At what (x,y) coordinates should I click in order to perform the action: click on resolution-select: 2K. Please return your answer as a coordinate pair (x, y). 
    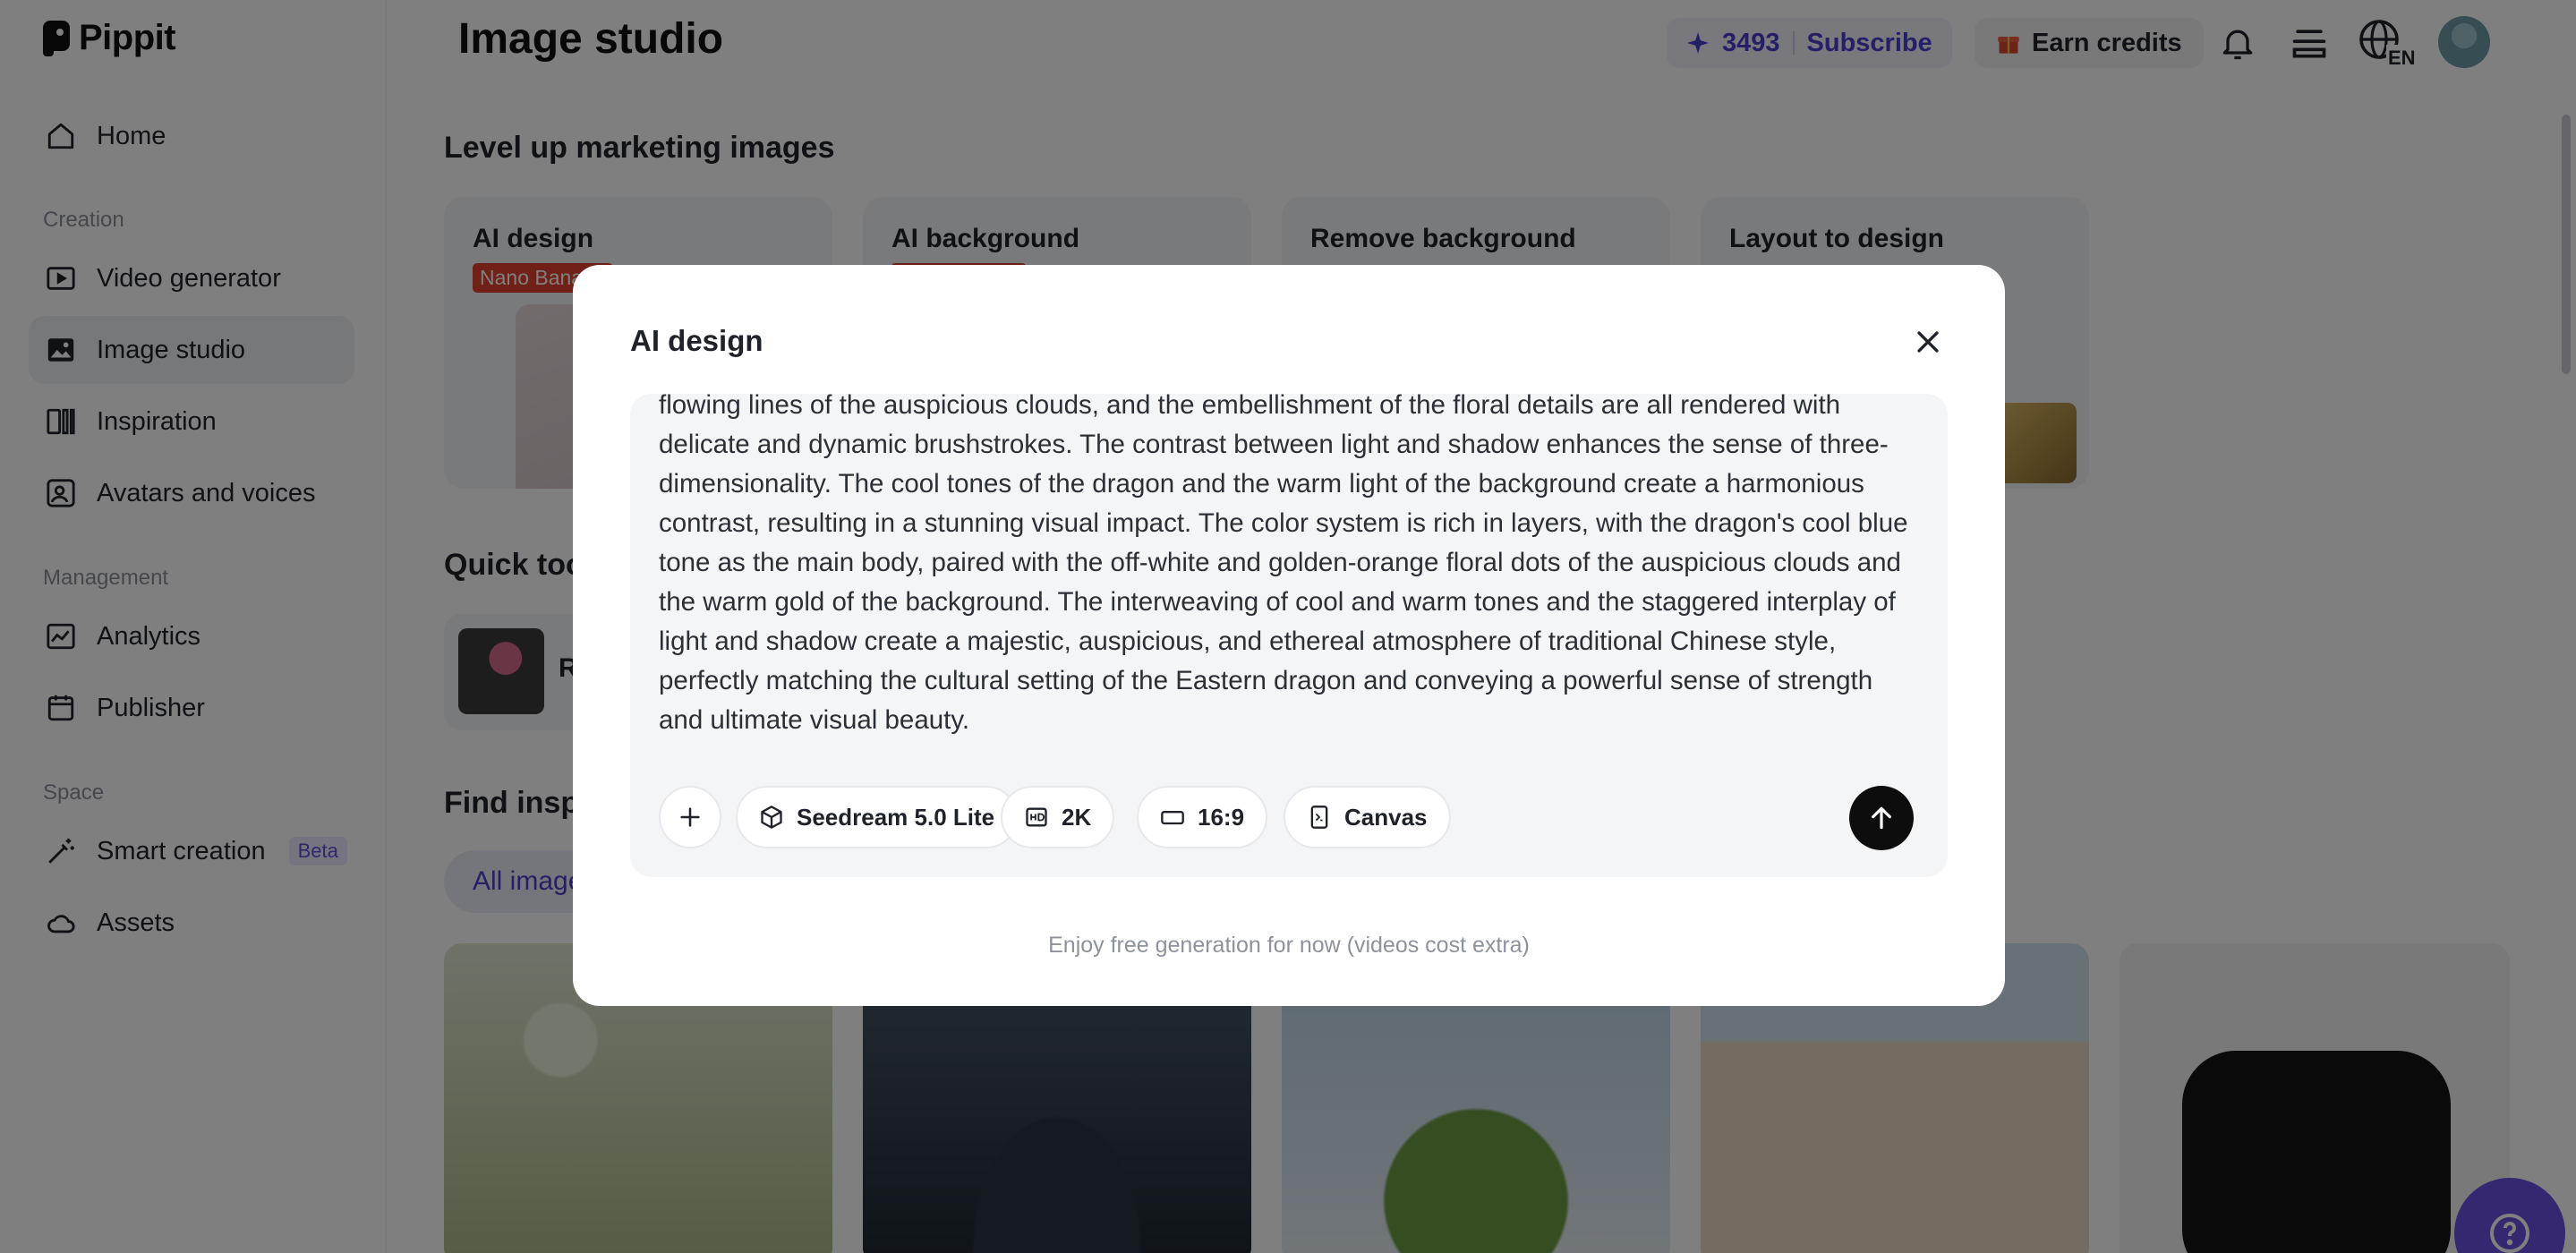
    Looking at the image, I should click on (1058, 817).